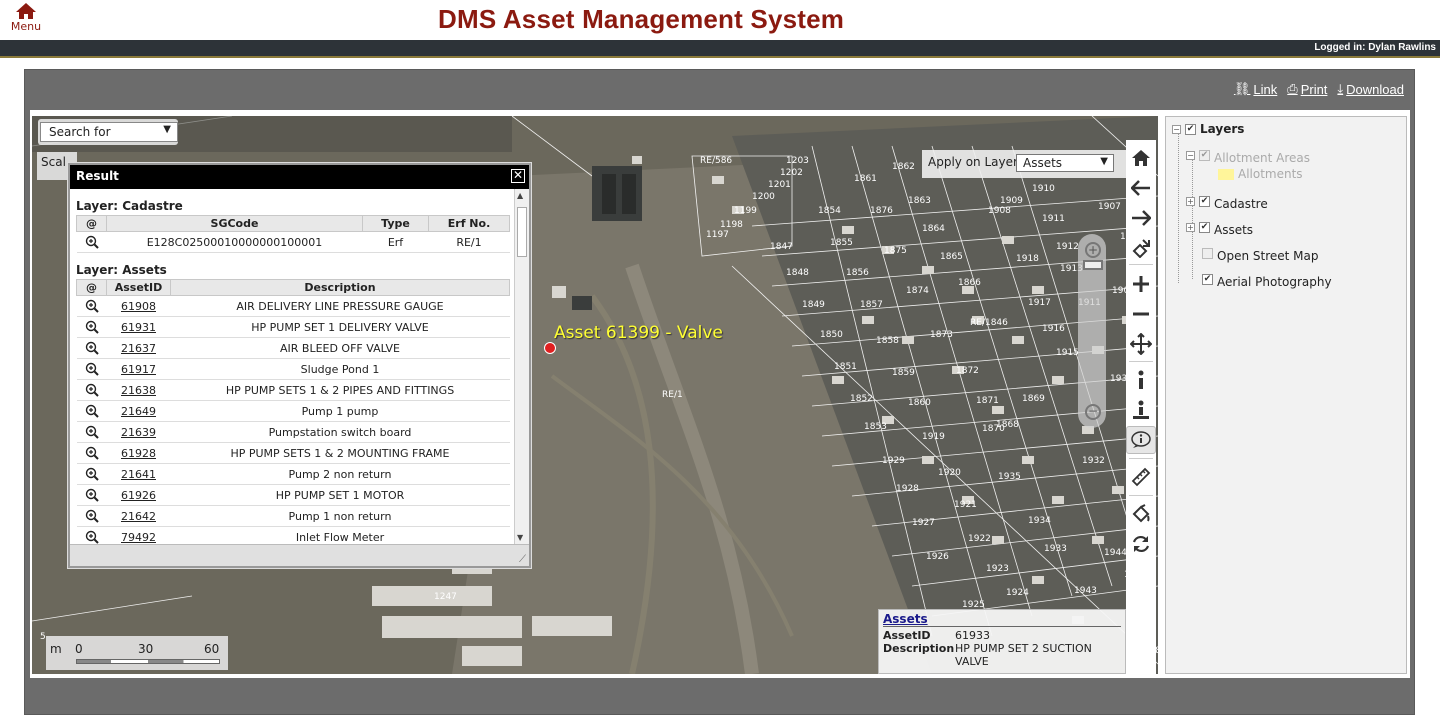  Describe the element at coordinates (1141, 477) in the screenshot. I see `measure-icon` at that location.